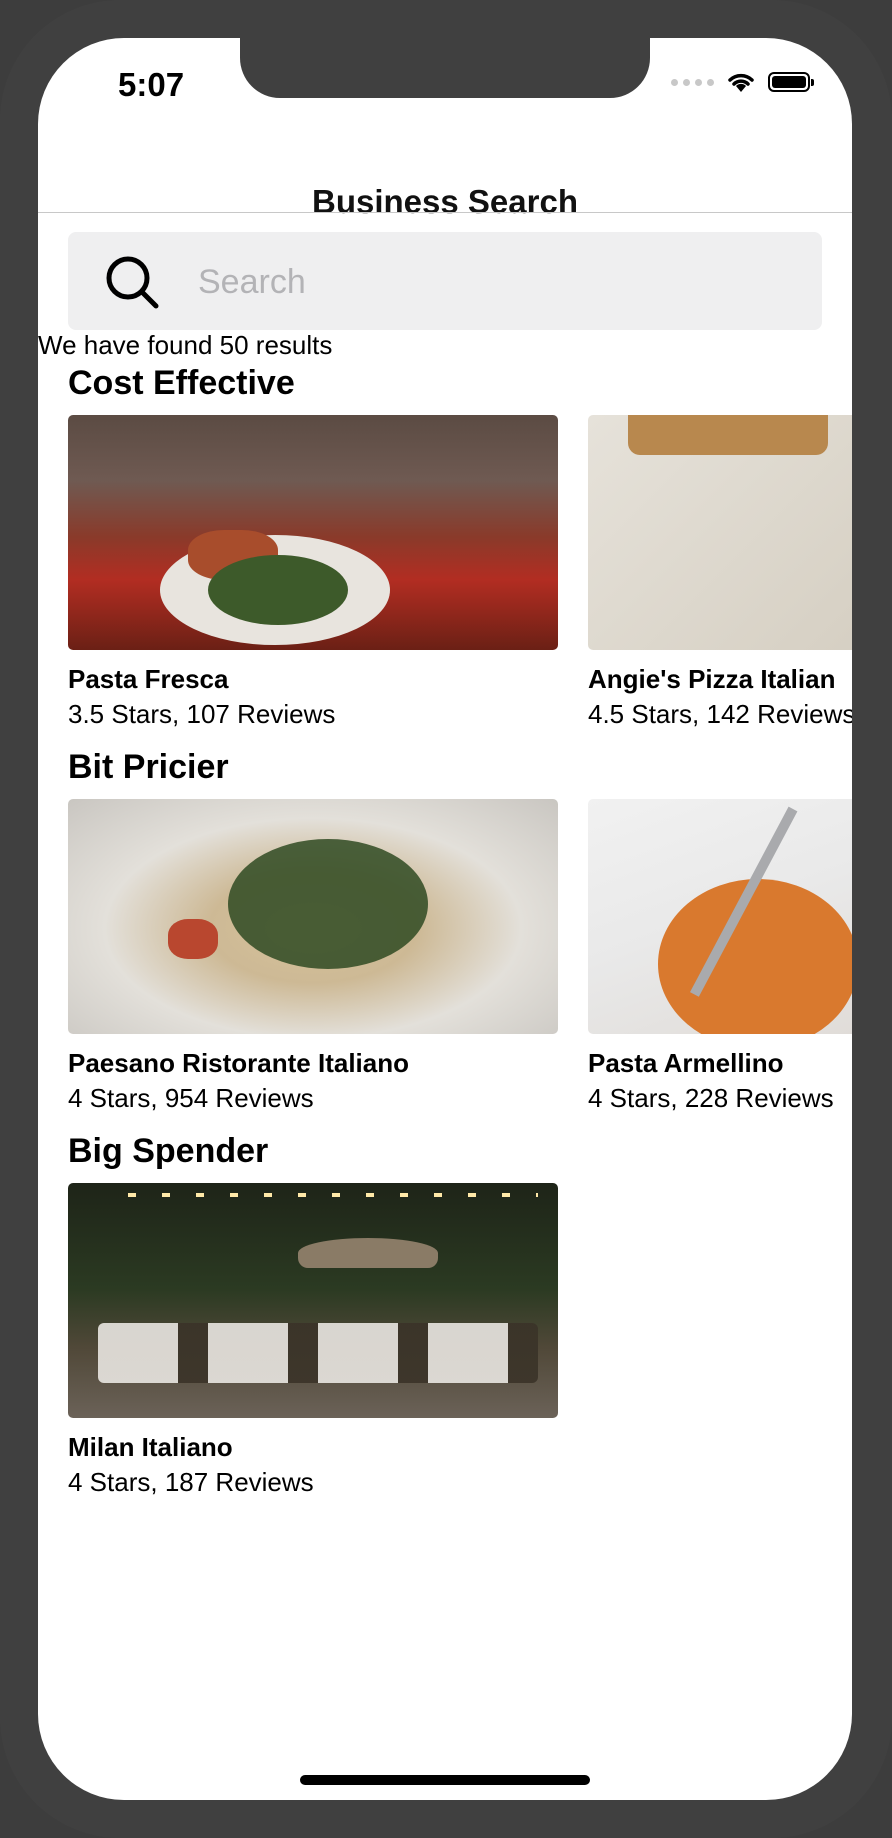  I want to click on business-rating: 4.5 Stars, 142 Reviews, so click(720, 714).